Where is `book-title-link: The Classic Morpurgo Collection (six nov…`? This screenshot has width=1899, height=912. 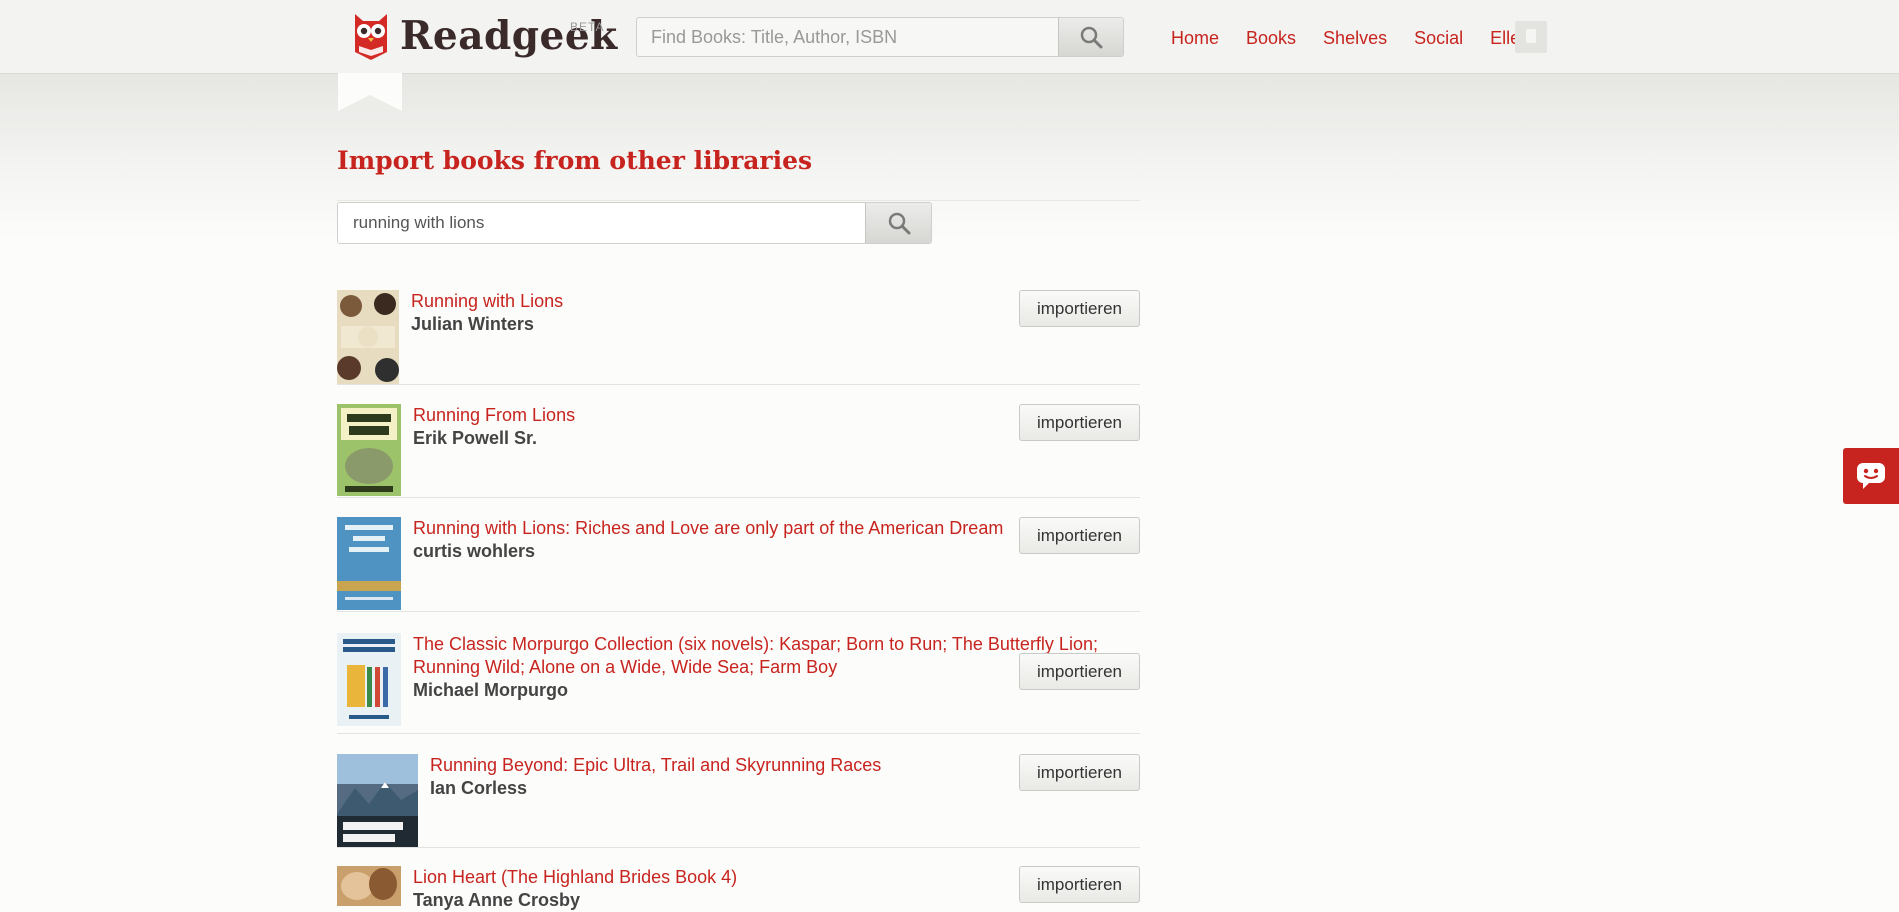 book-title-link: The Classic Morpurgo Collection (six nov… is located at coordinates (755, 644).